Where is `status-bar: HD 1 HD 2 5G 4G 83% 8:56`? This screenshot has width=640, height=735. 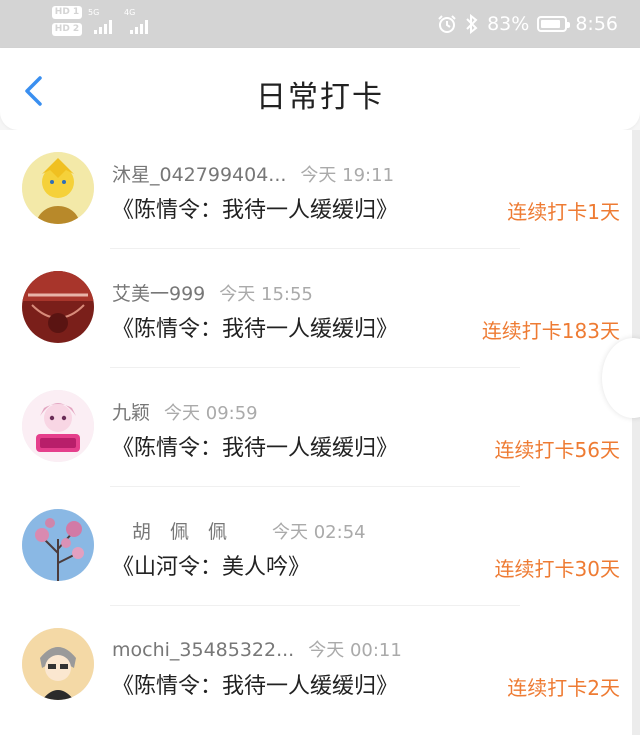
status-bar: HD 1 HD 2 5G 4G 83% 8:56 is located at coordinates (320, 24).